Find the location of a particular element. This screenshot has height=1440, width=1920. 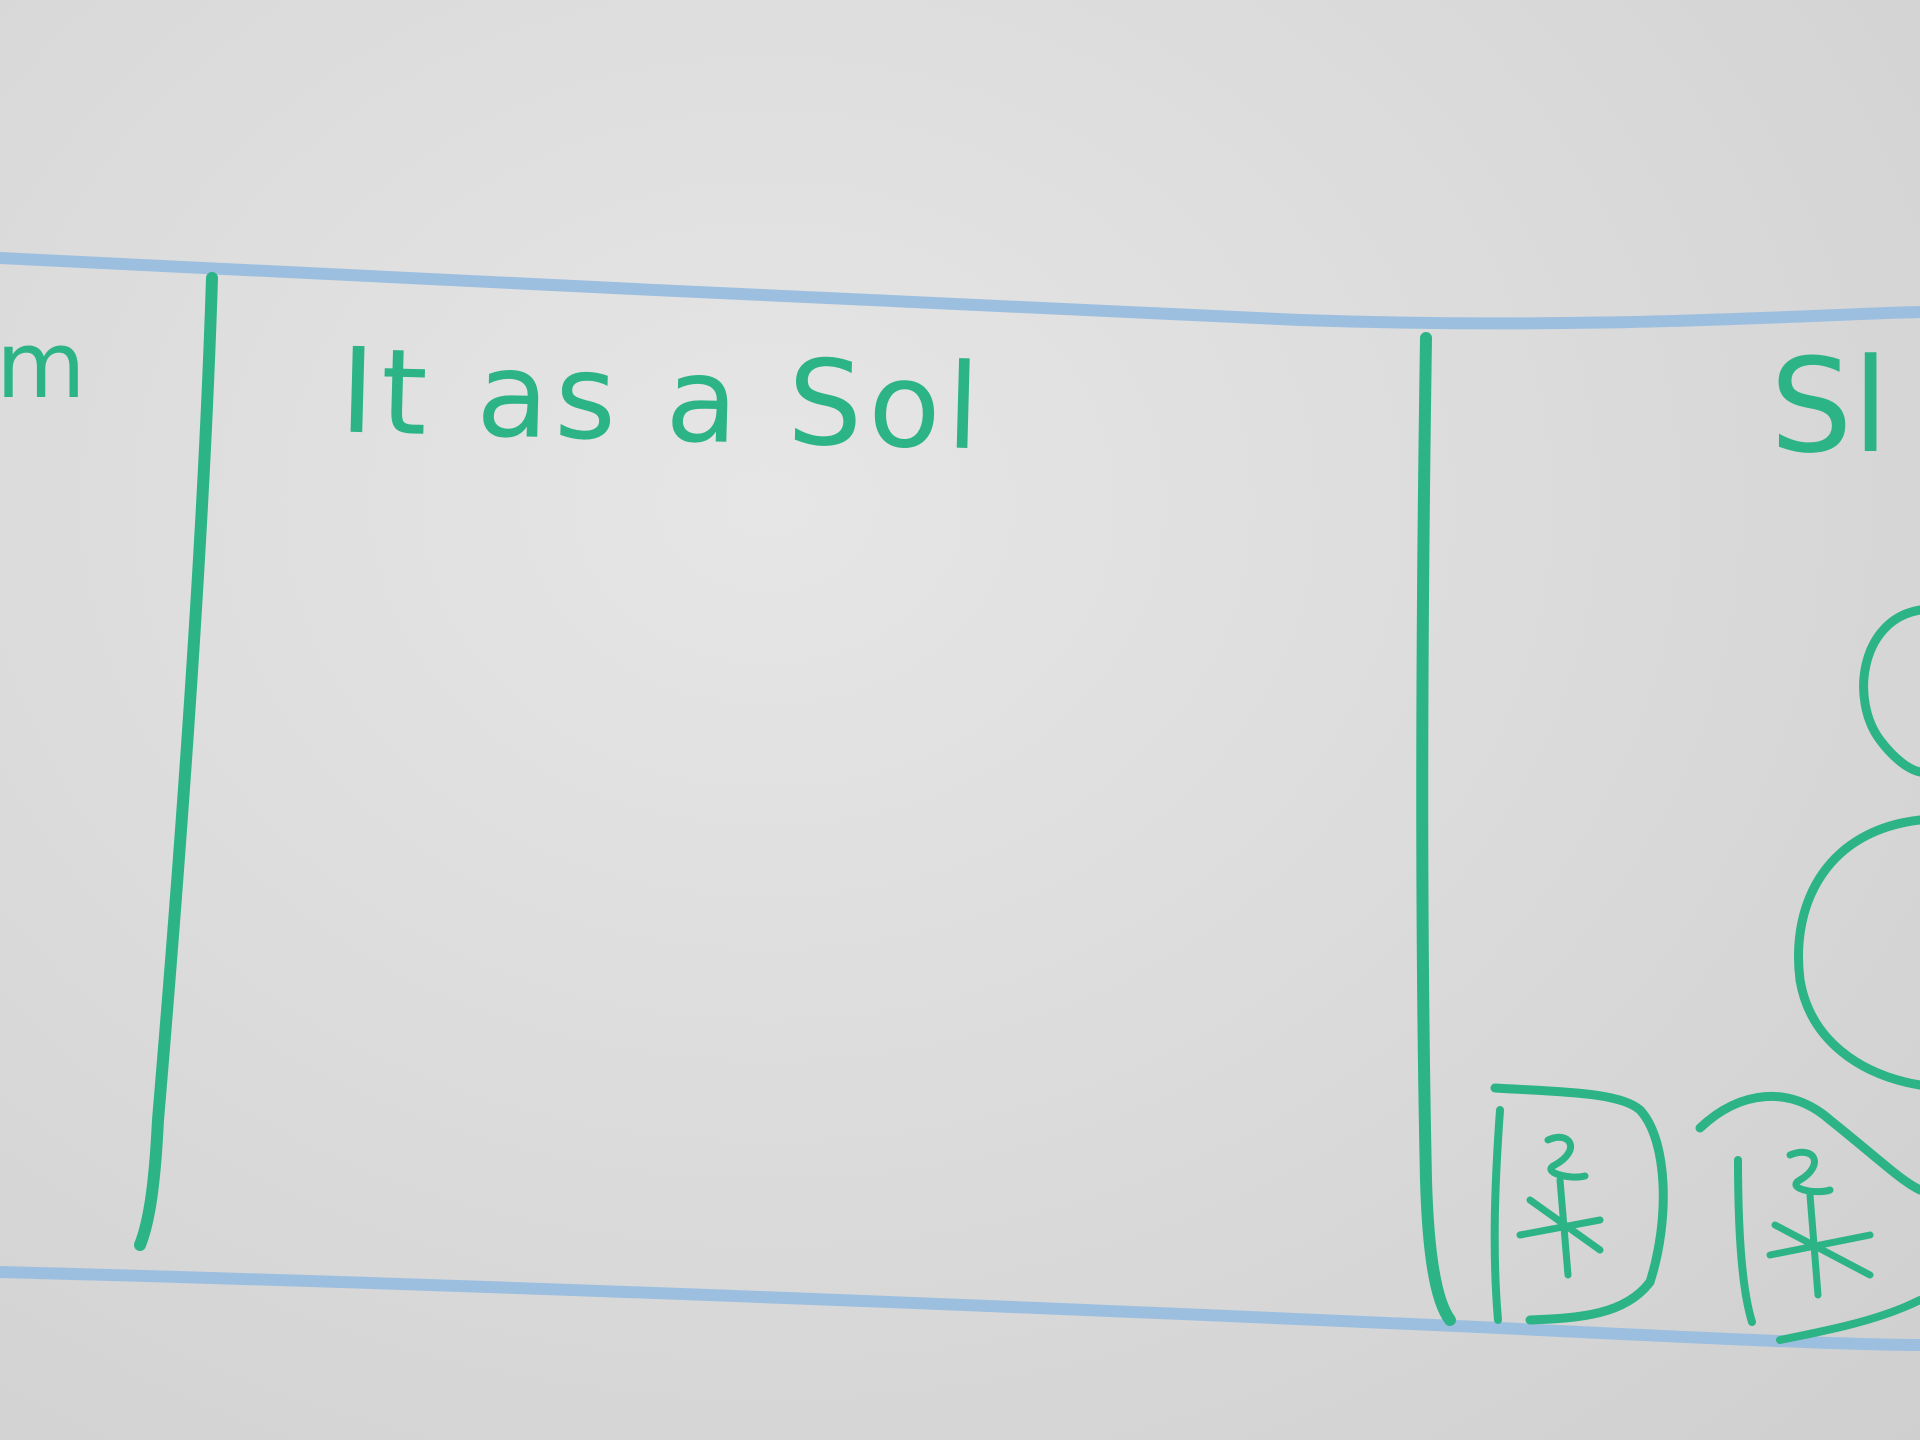

right-panel-heading: Sl is located at coordinates (1829, 406).